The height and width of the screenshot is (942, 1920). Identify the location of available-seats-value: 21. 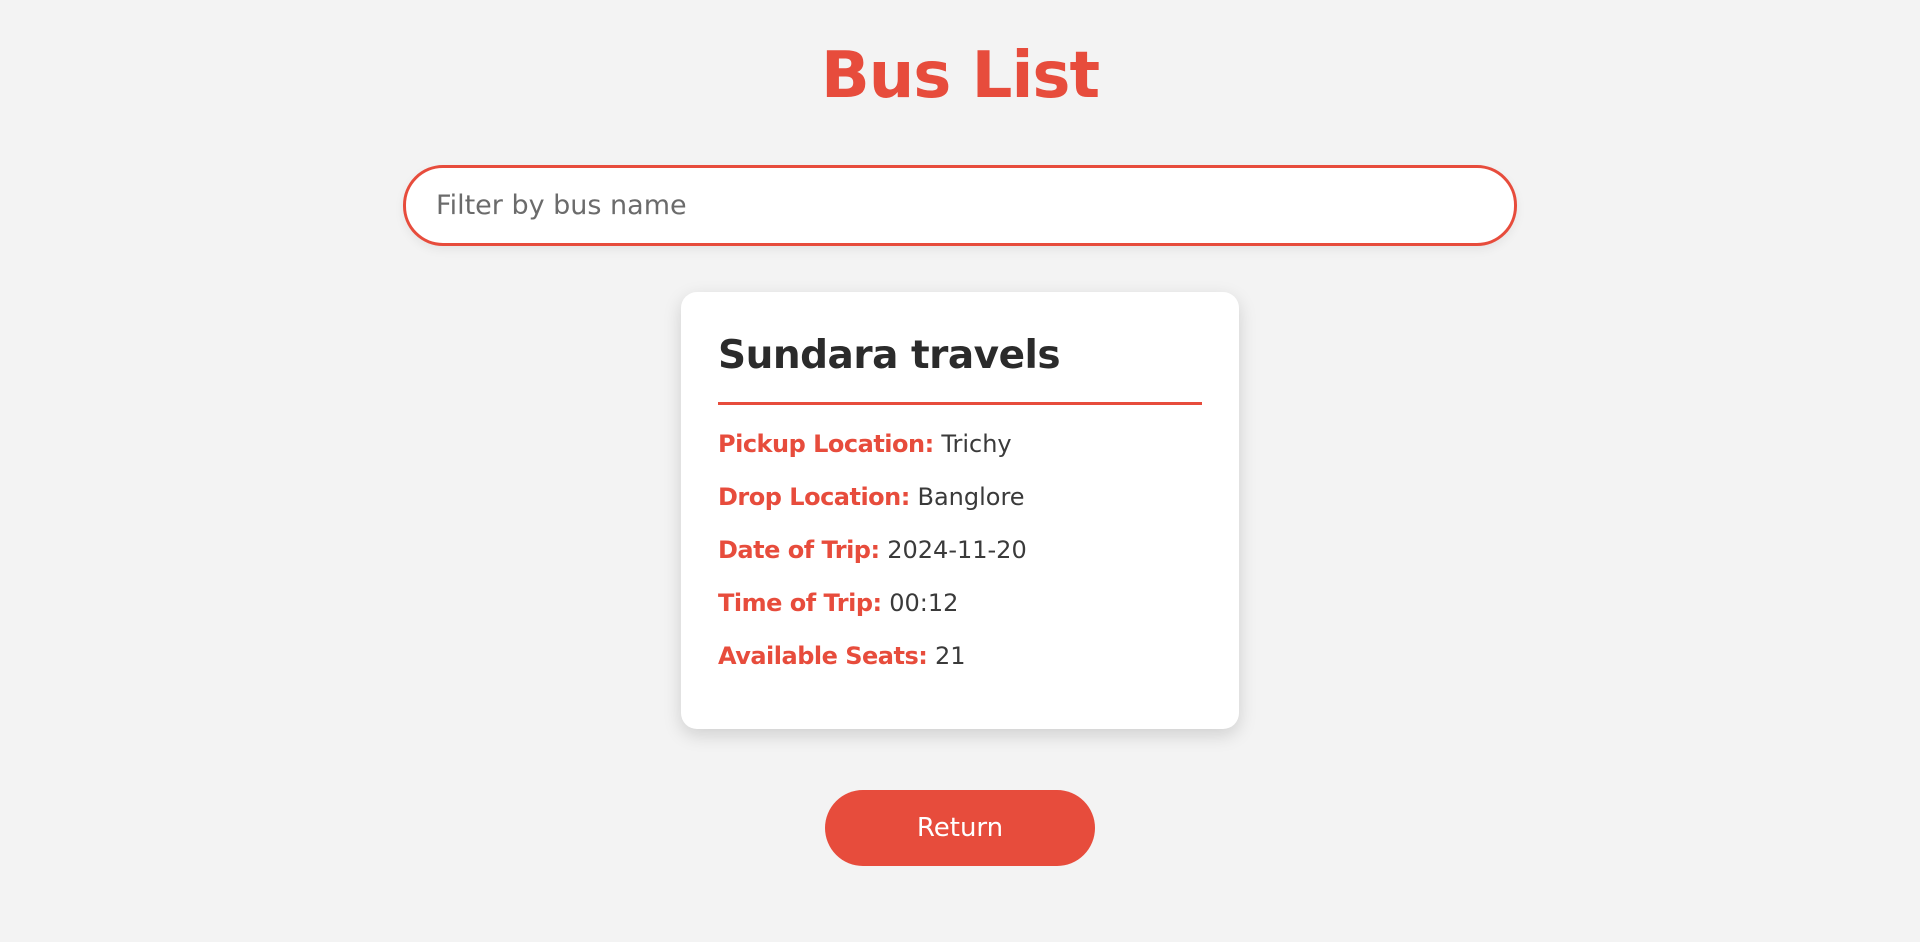
(950, 656).